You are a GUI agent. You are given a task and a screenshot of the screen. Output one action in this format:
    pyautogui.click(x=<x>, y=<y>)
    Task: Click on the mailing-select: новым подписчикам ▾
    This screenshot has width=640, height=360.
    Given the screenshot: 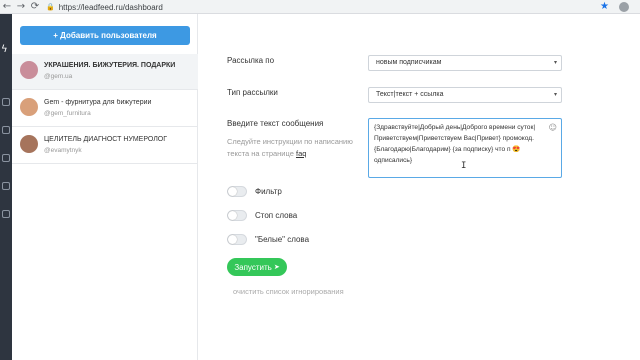 What is the action you would take?
    pyautogui.click(x=465, y=63)
    